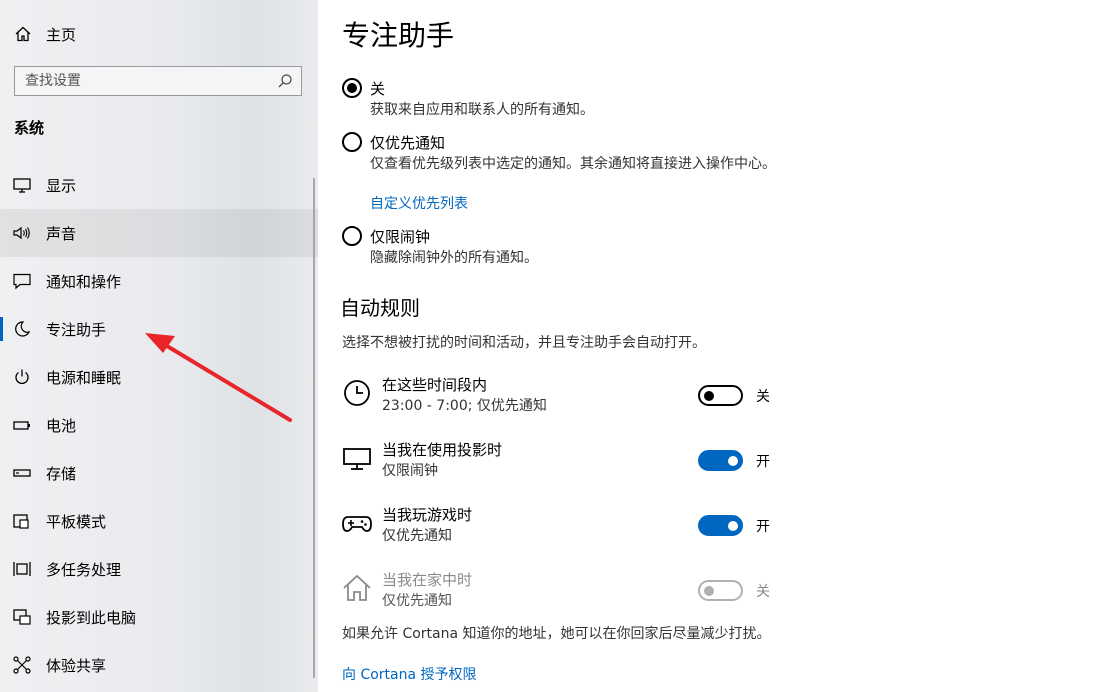 This screenshot has height=692, width=1096. I want to click on rule-gaming: 当我玩游戏时 仅优先通知 开, so click(562, 529).